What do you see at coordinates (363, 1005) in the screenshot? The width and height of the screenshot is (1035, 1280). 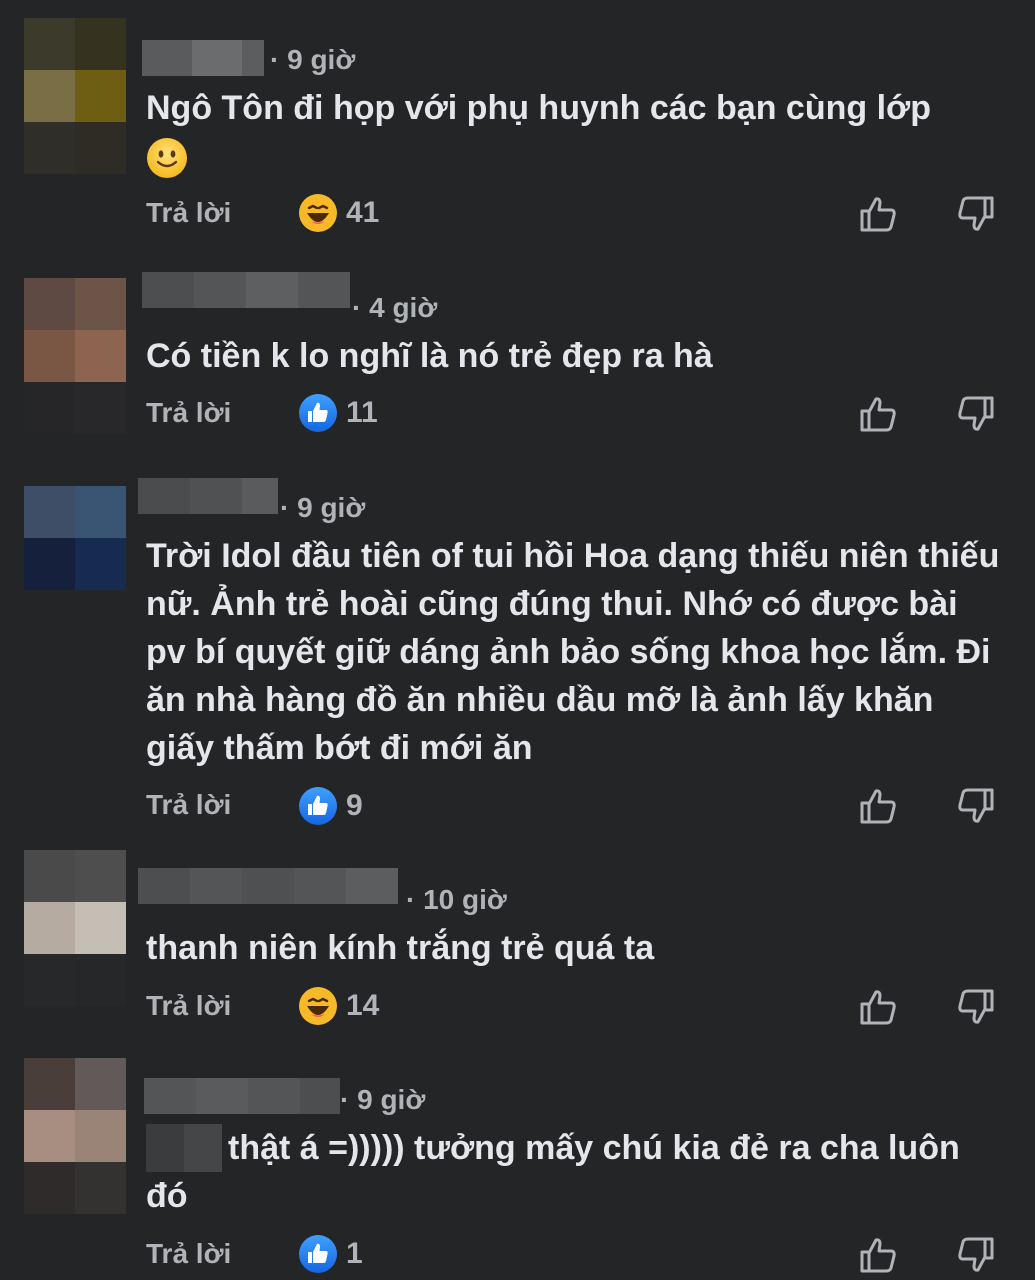 I see `reaction-count: 14` at bounding box center [363, 1005].